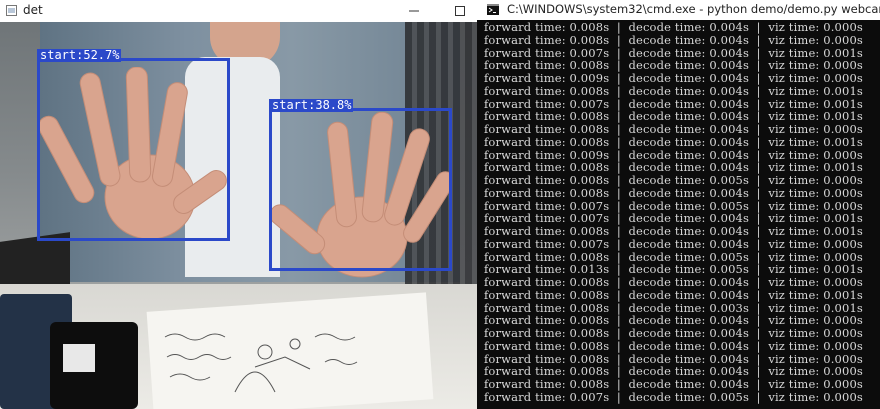 This screenshot has width=880, height=409. I want to click on phone-screen, so click(79, 358).